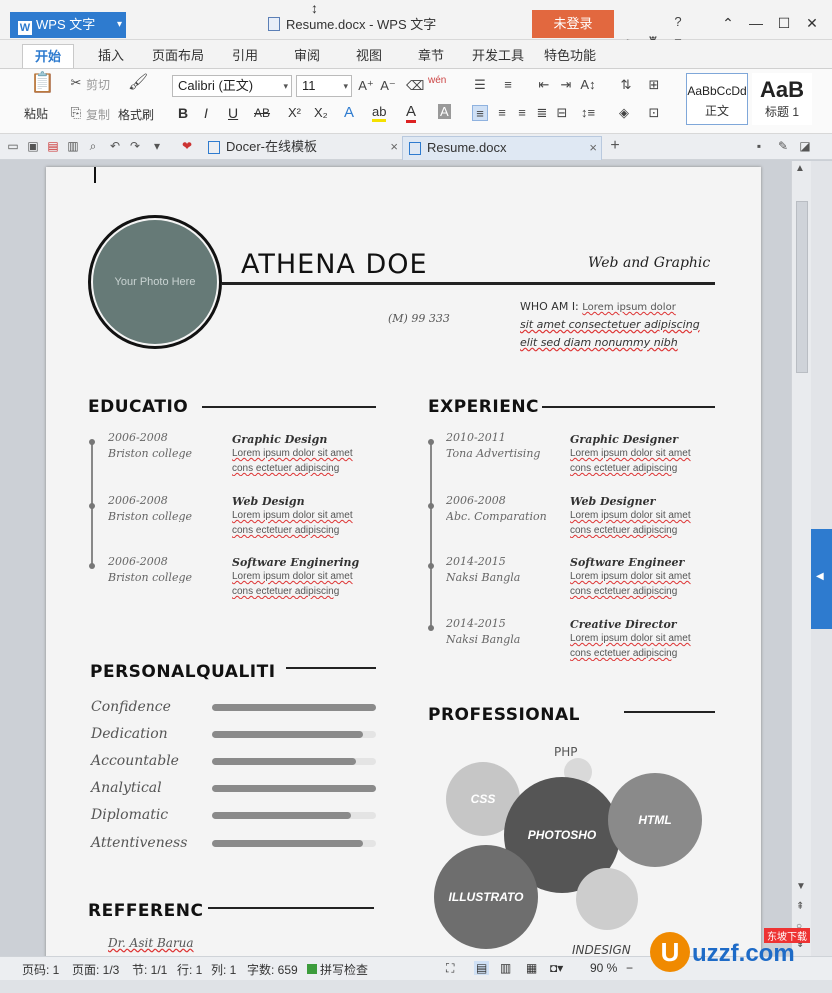 The image size is (832, 993). Describe the element at coordinates (820, 576) in the screenshot. I see `chevron-left-icon: ◀` at that location.